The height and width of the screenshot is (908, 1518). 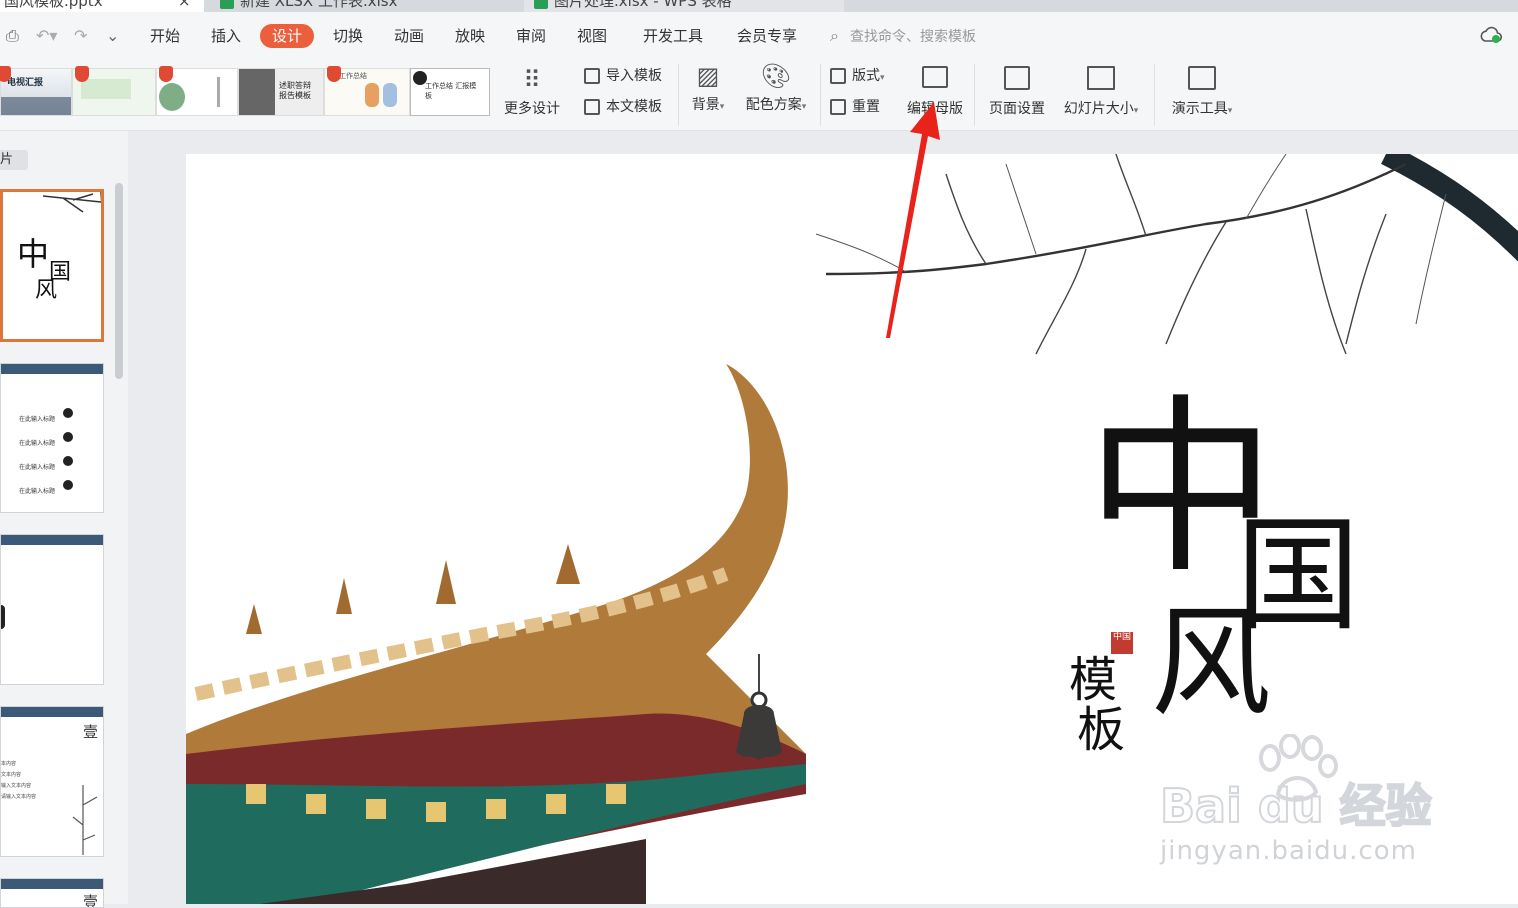 I want to click on background-button: ▨ 背景▾, so click(x=708, y=88).